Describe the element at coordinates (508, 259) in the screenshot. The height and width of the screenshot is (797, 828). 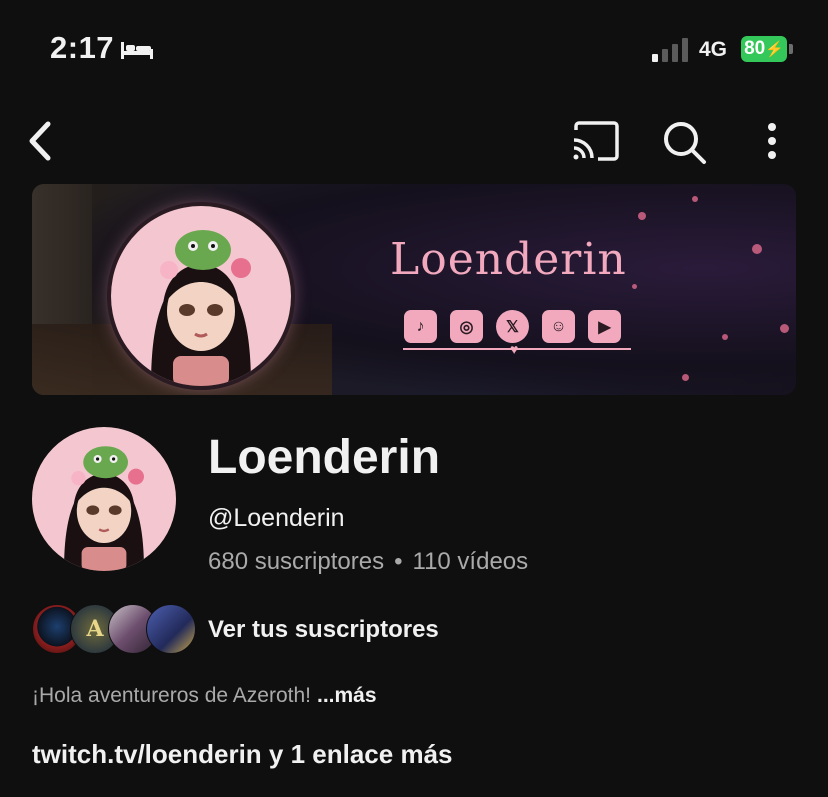
I see `banner-title: Loenderin` at that location.